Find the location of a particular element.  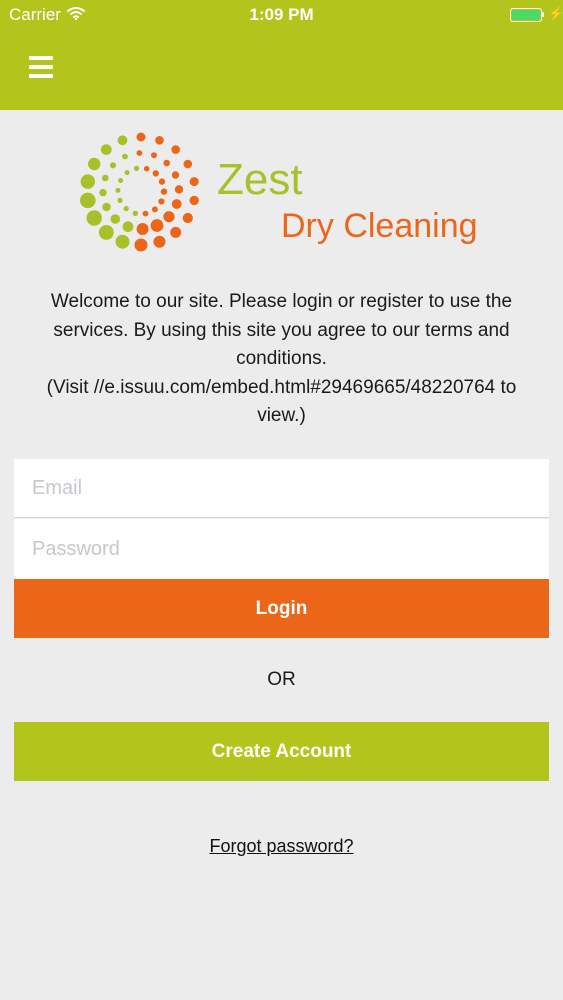

zest-logo: Zest Dry Cleaning is located at coordinates (279, 192).